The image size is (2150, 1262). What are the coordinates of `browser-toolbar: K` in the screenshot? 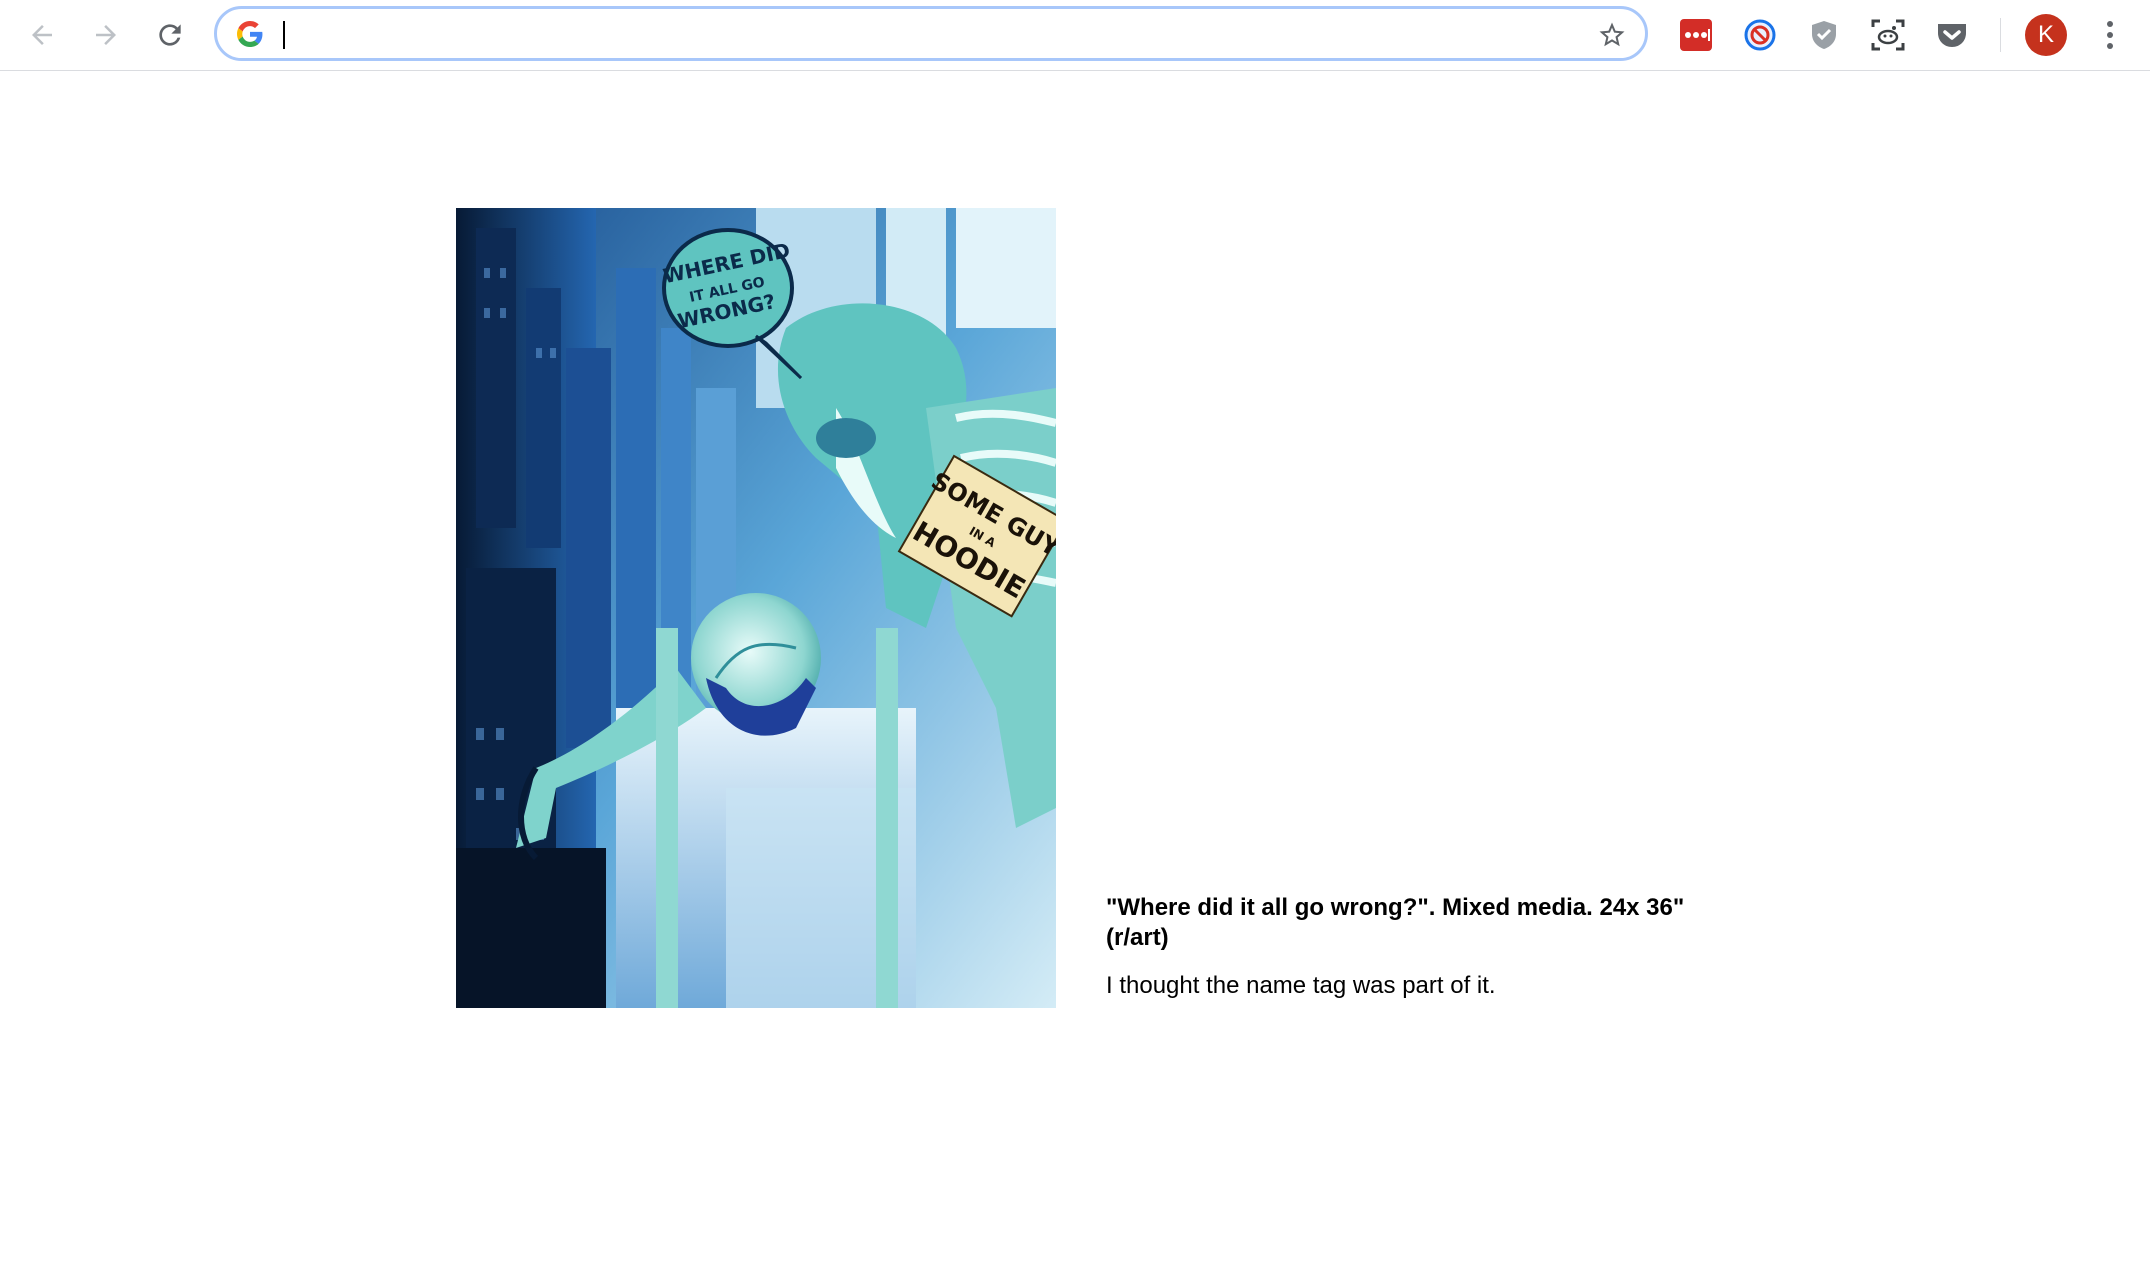 It's located at (1075, 35).